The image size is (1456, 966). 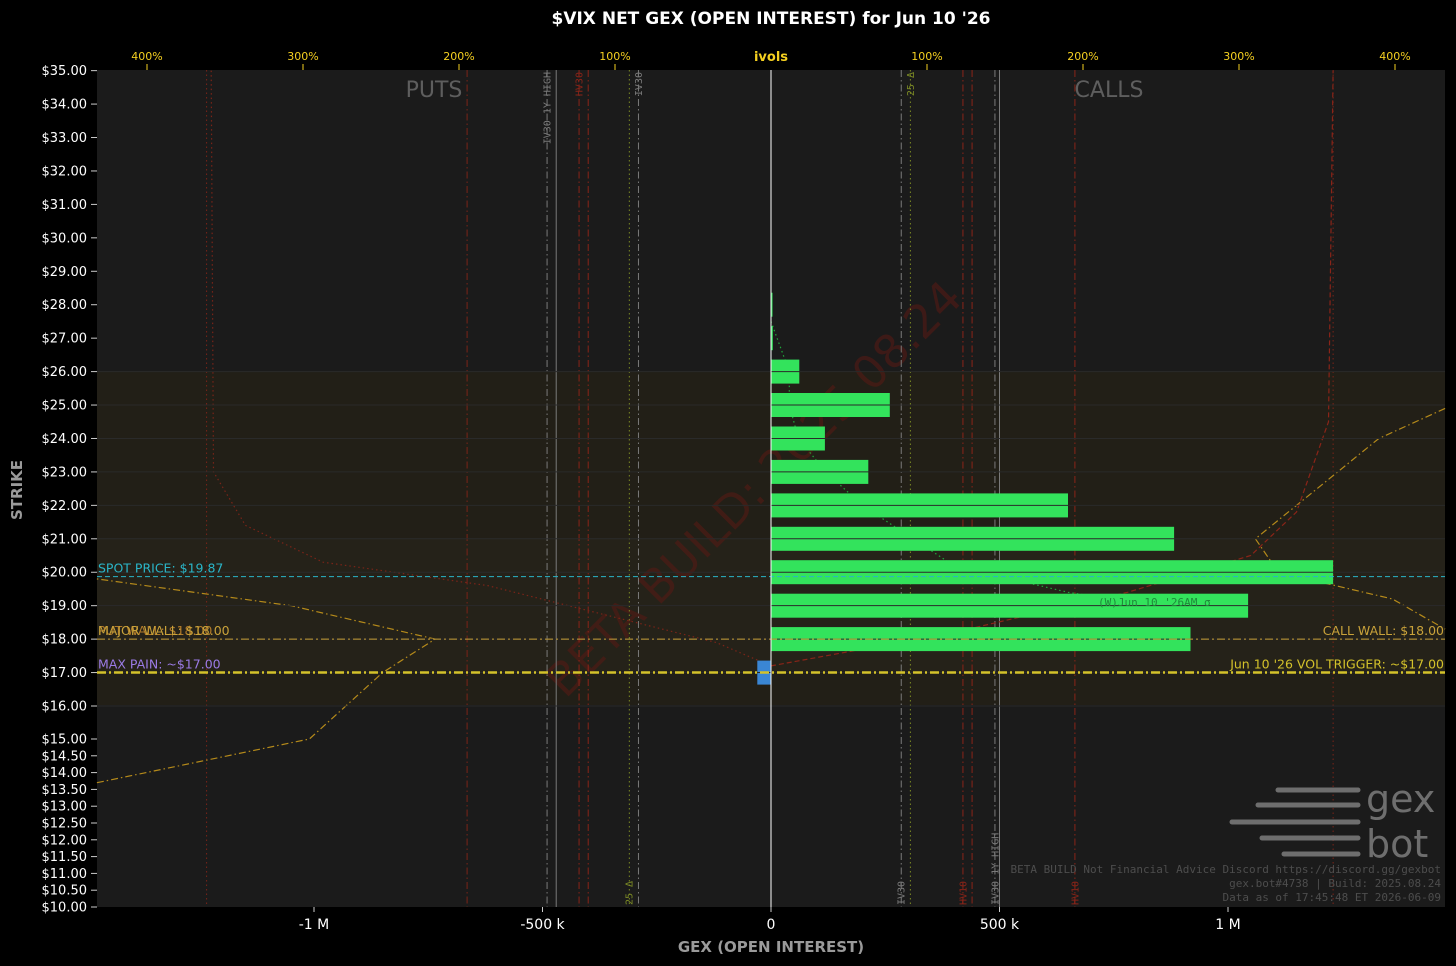 I want to click on vertical-marker-label: IV30 1Y HIGH, so click(x=547, y=108).